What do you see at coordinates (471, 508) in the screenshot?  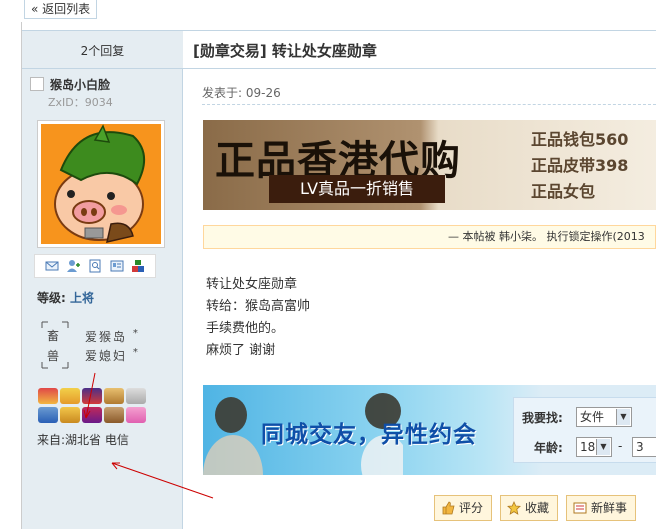 I see `rate-button-label: 评分` at bounding box center [471, 508].